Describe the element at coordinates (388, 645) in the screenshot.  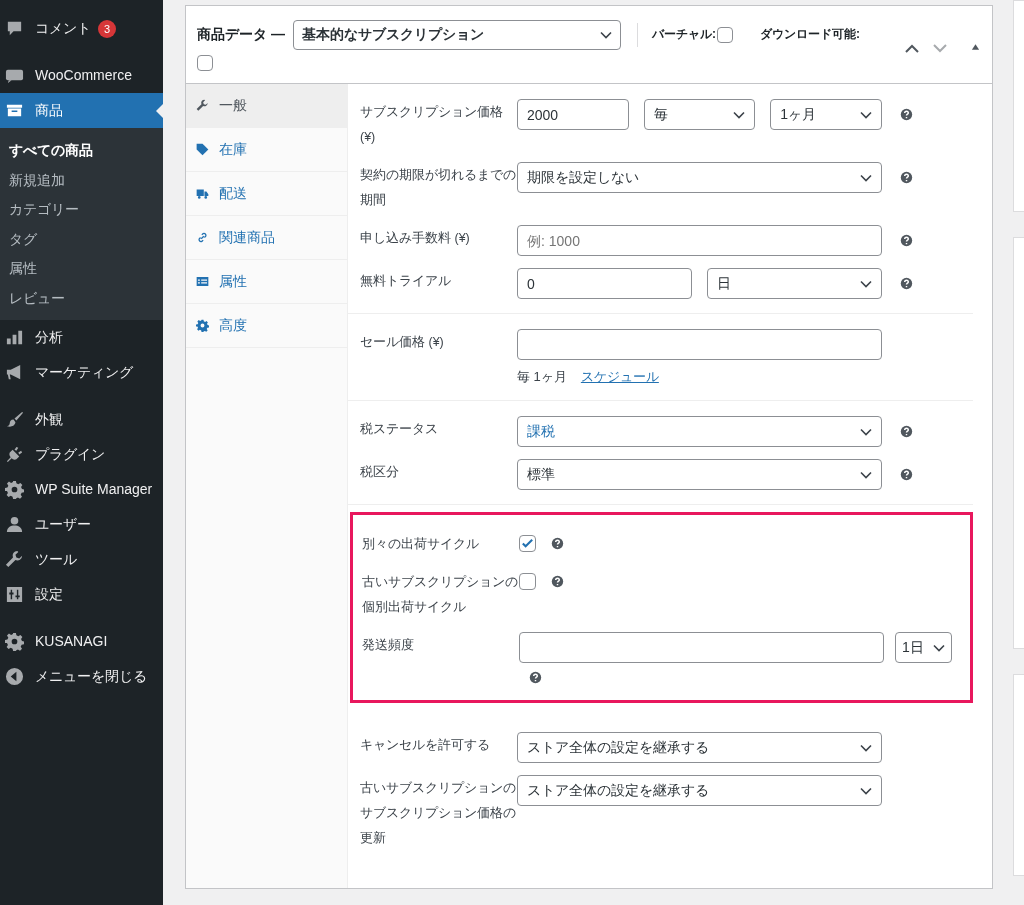
I see `field-label: 発送頻度` at that location.